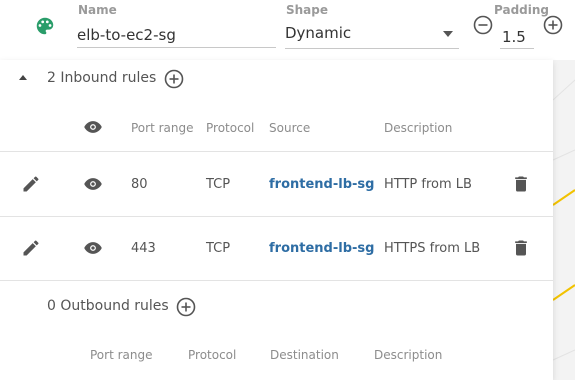 Image resolution: width=575 pixels, height=380 pixels. What do you see at coordinates (97, 10) in the screenshot?
I see `name-label: Name` at bounding box center [97, 10].